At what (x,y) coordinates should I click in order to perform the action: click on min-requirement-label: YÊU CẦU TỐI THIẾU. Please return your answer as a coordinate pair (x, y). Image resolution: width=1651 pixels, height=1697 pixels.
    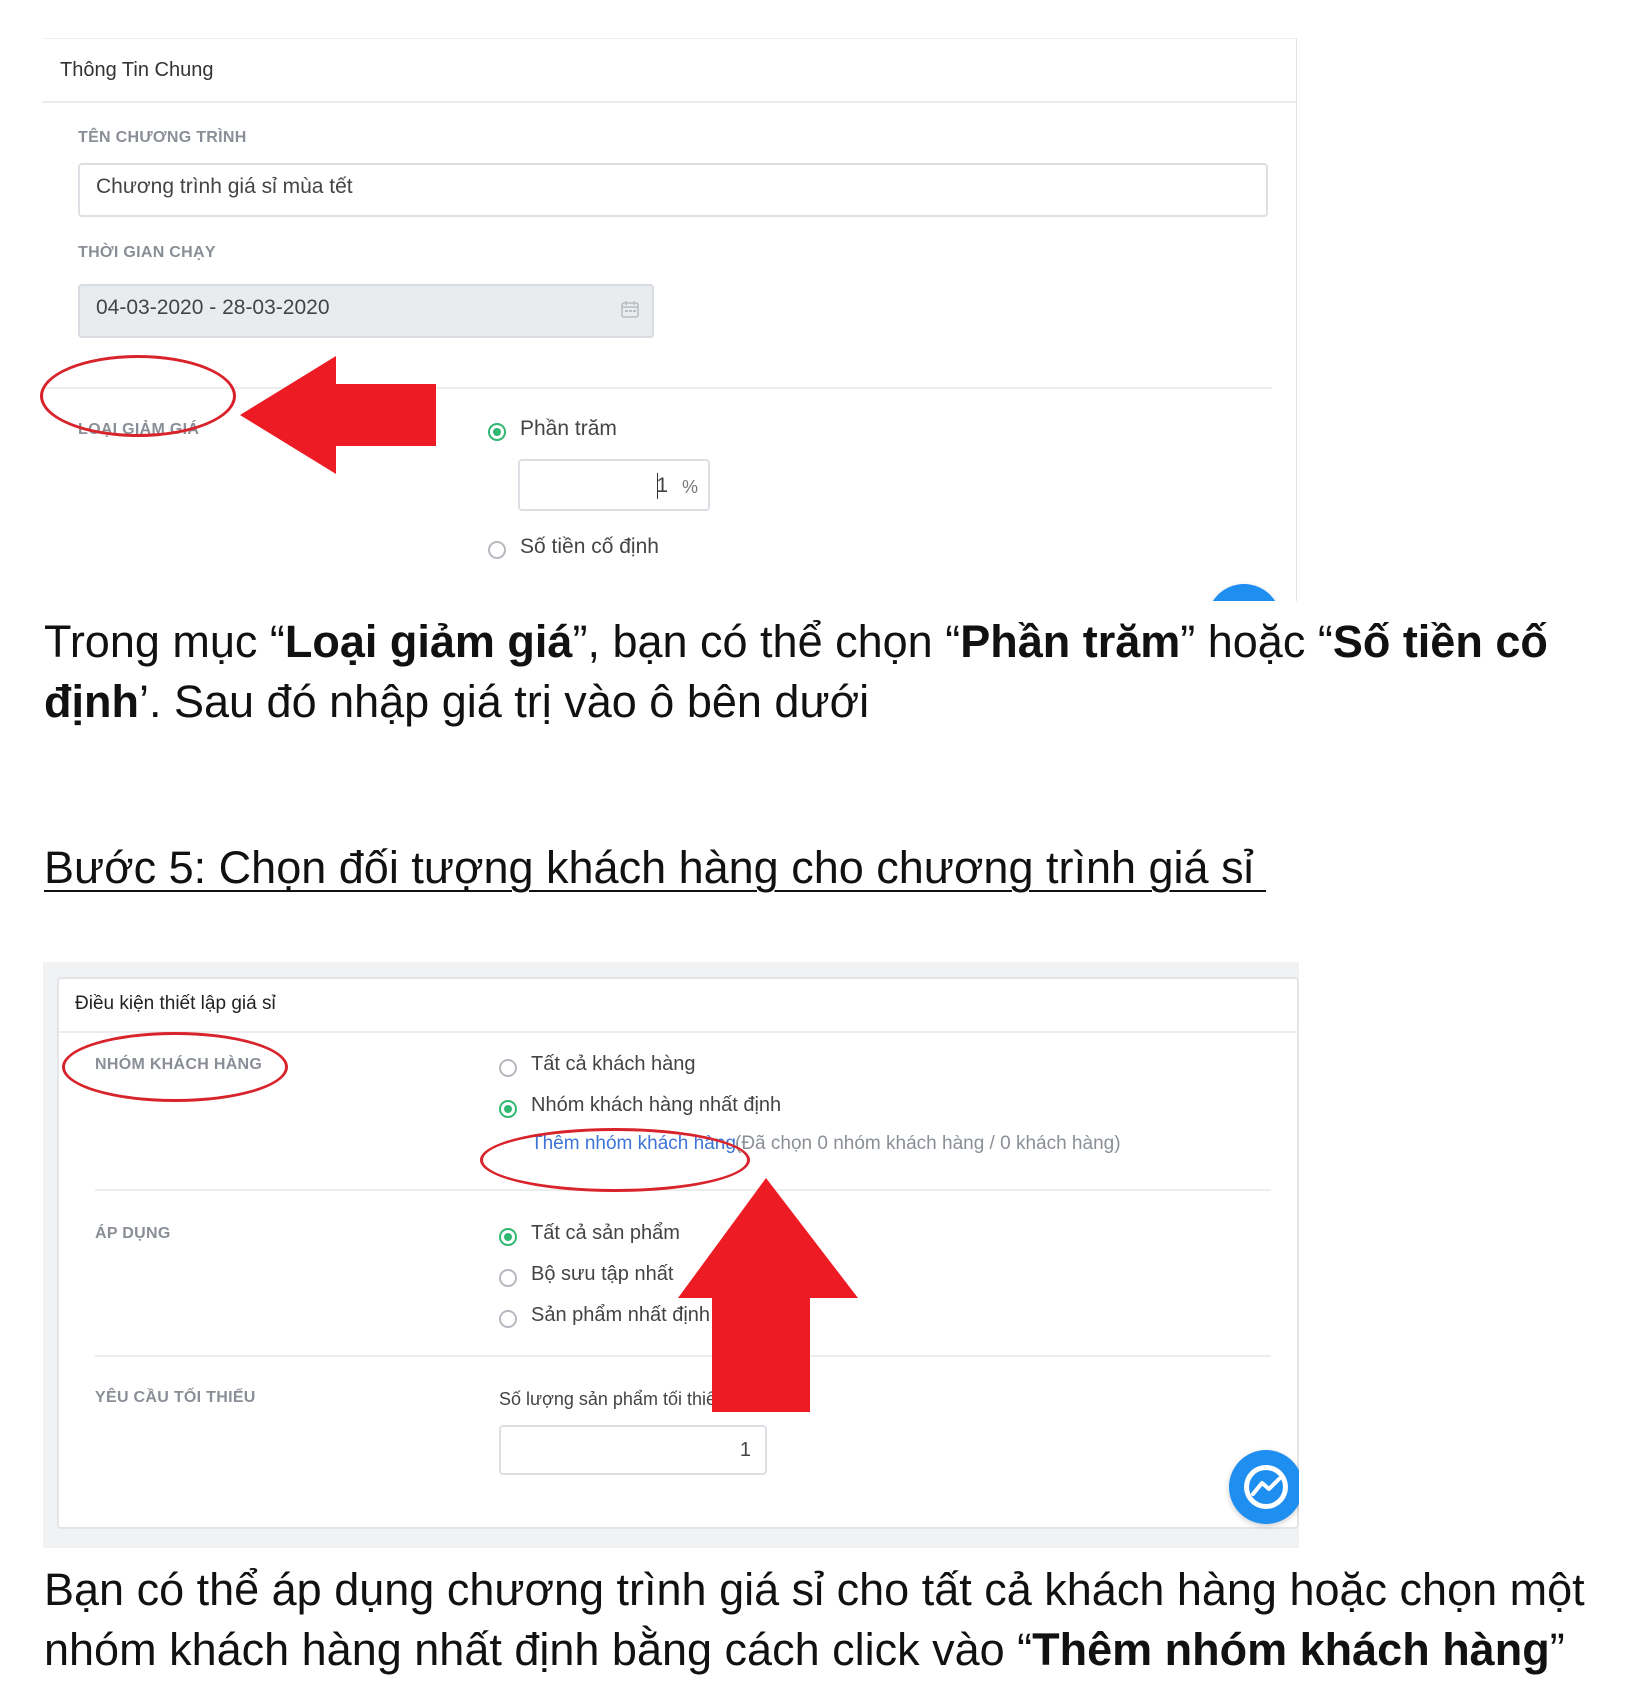
    Looking at the image, I should click on (175, 1397).